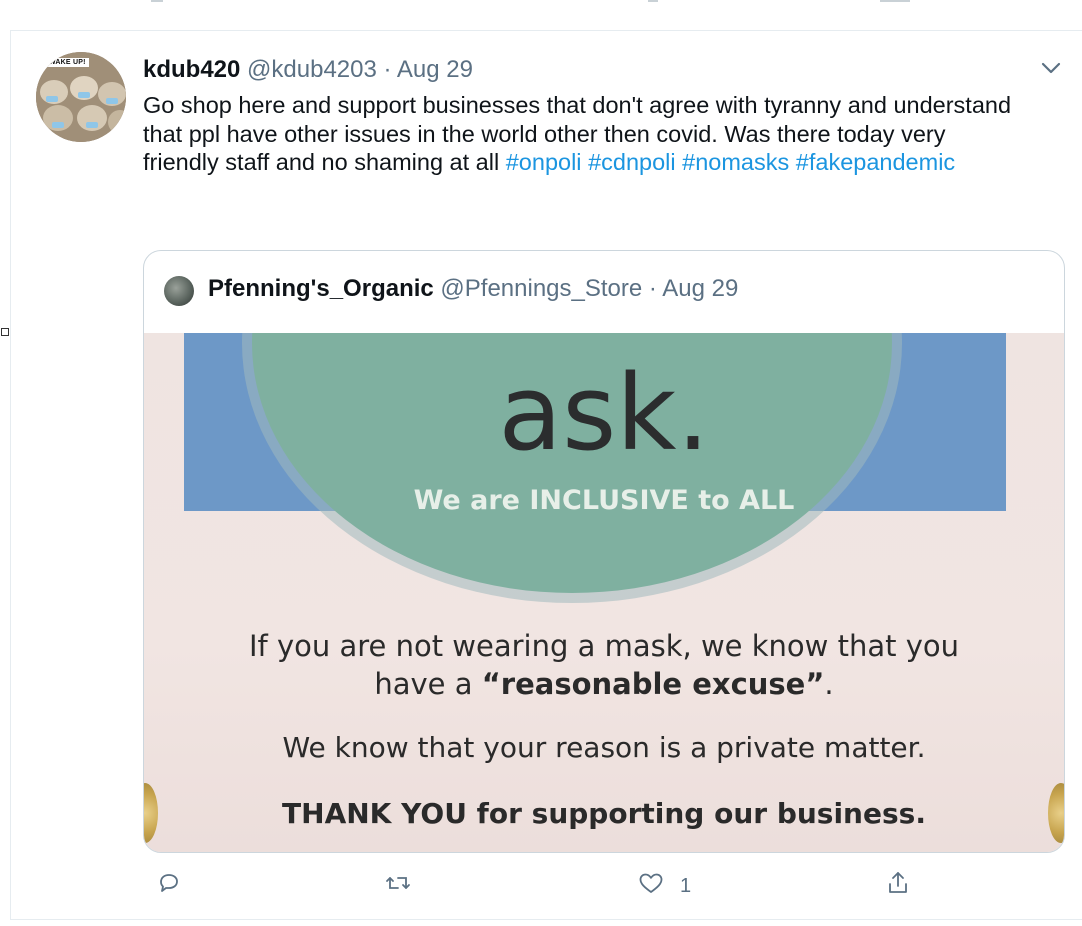 This screenshot has height=926, width=1082. I want to click on reply-button, so click(169, 886).